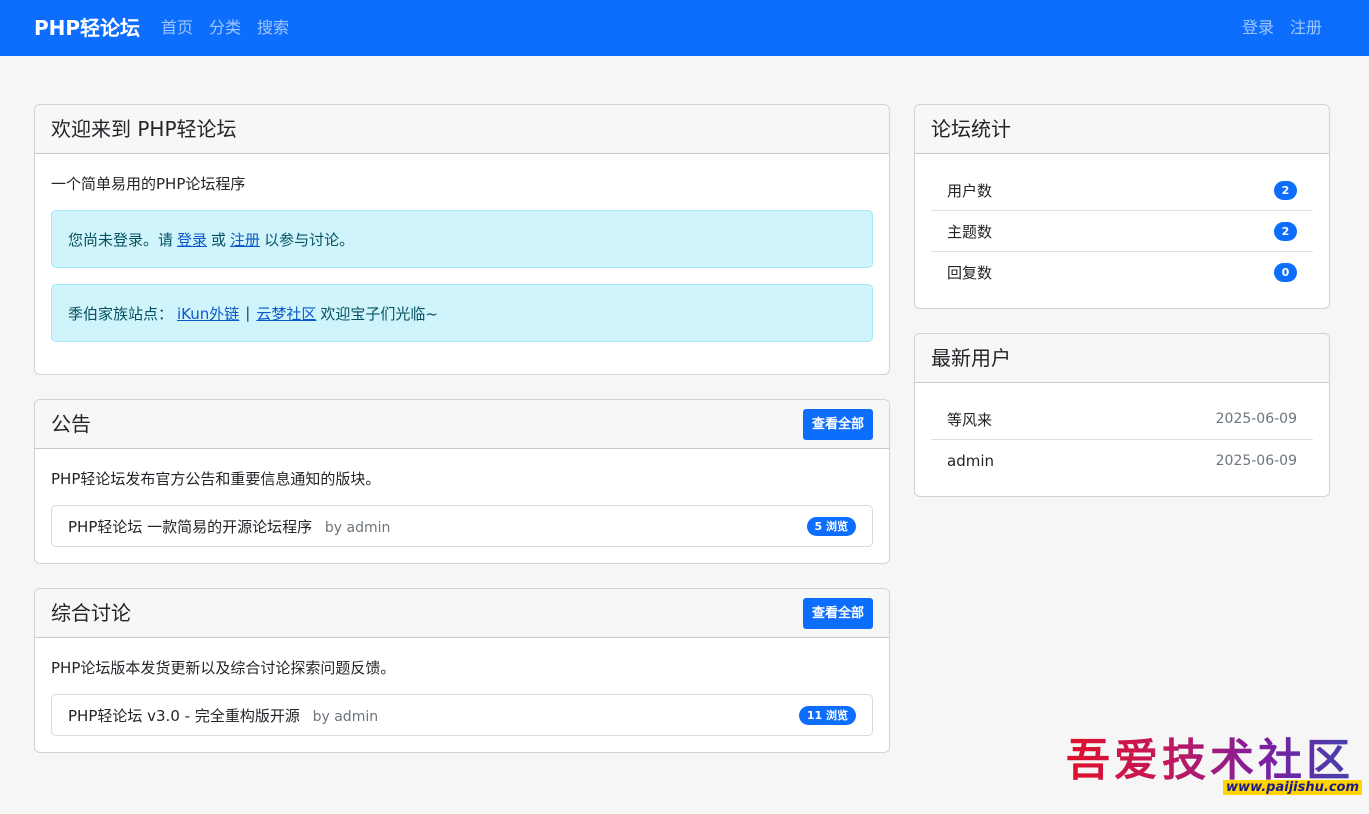 This screenshot has width=1369, height=814. Describe the element at coordinates (831, 526) in the screenshot. I see `views-badge: 5 浏览` at that location.